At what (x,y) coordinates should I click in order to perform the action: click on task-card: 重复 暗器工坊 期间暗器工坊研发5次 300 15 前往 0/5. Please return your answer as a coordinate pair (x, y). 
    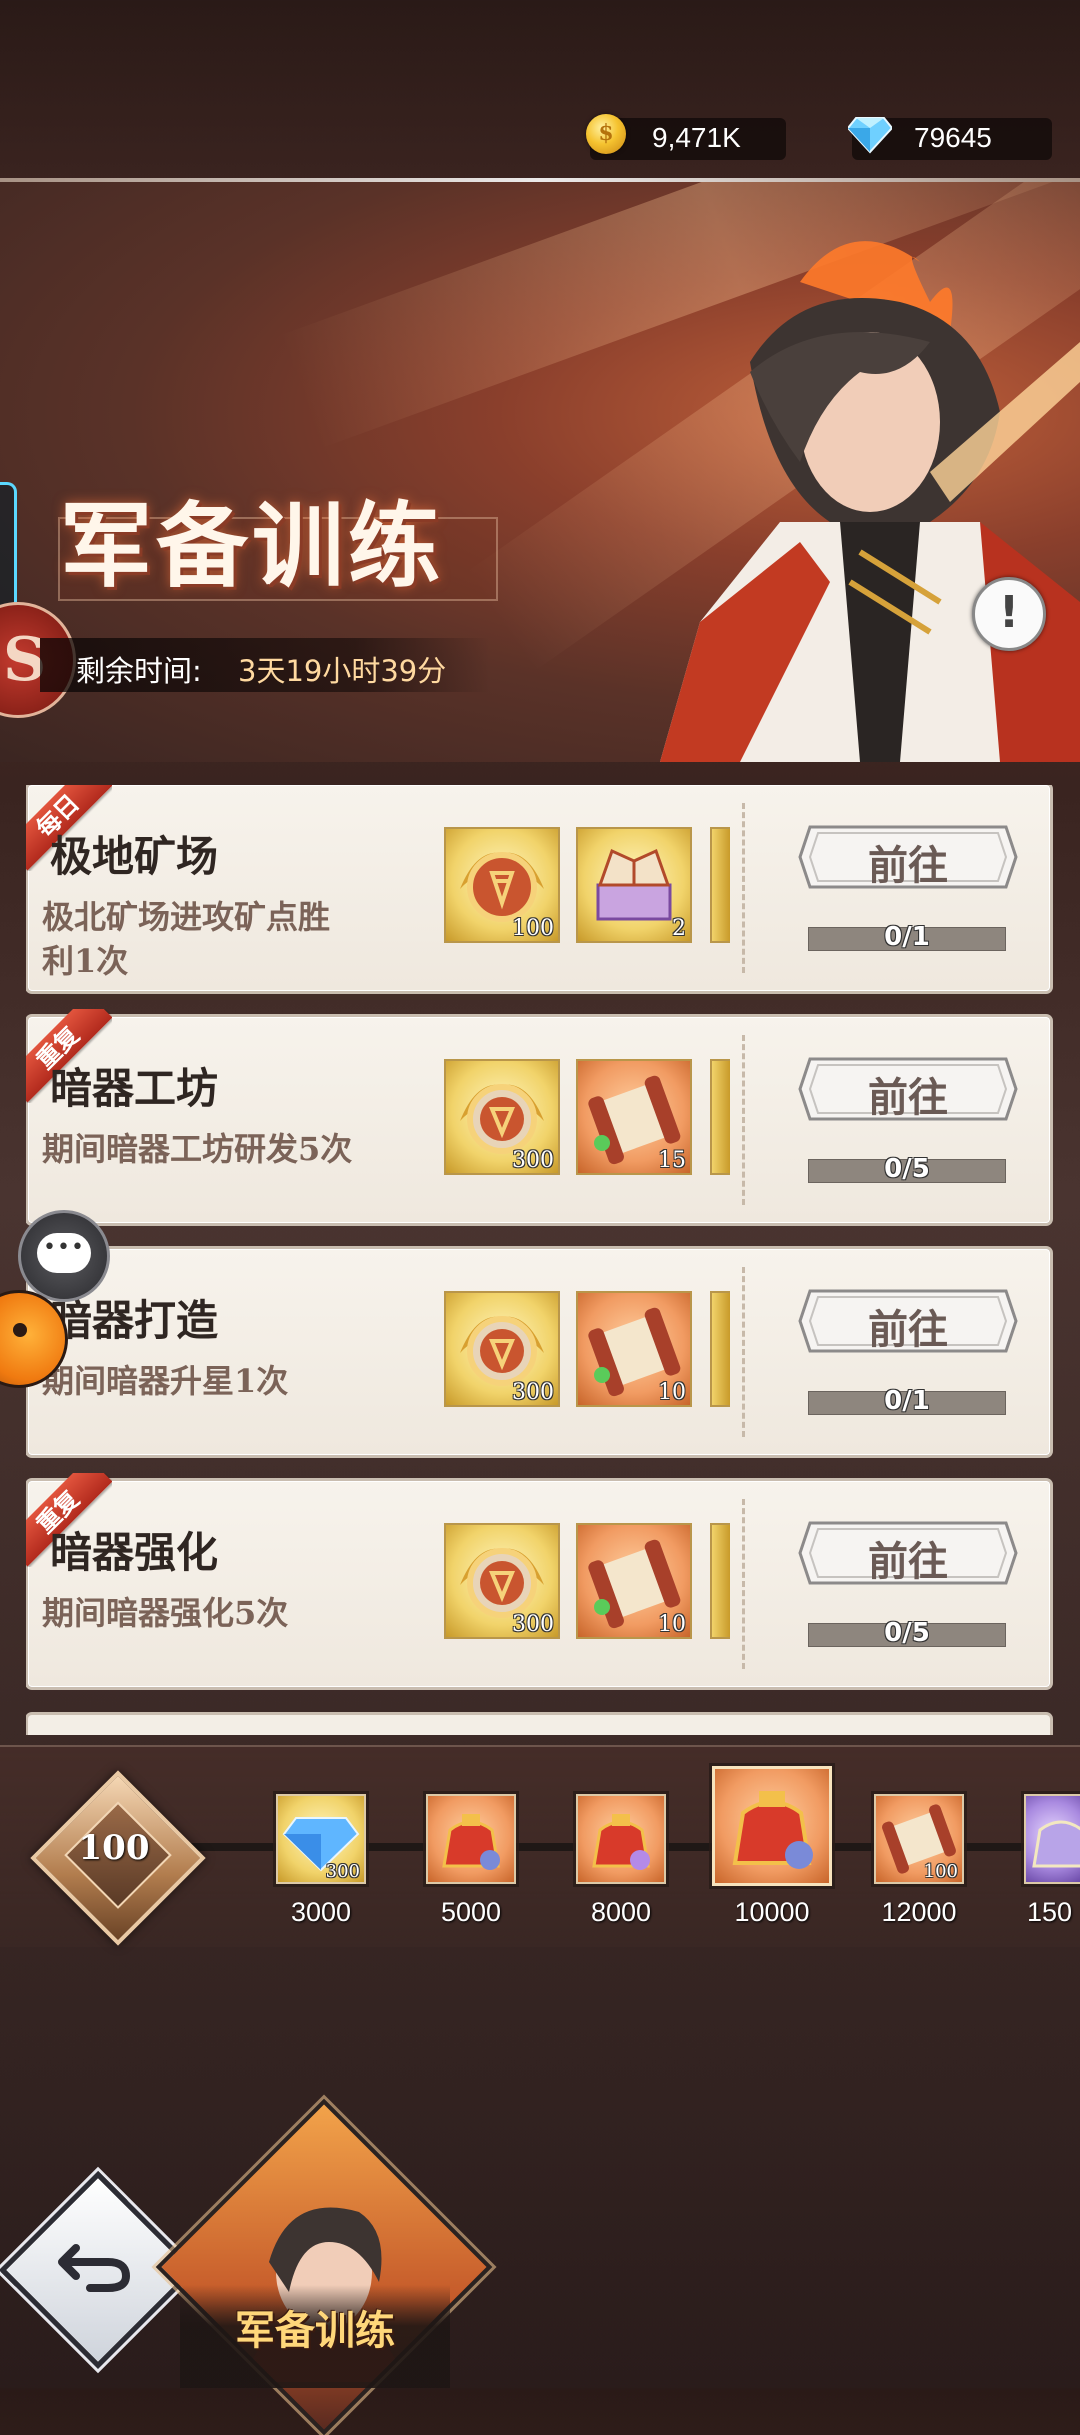
    Looking at the image, I should click on (538, 1116).